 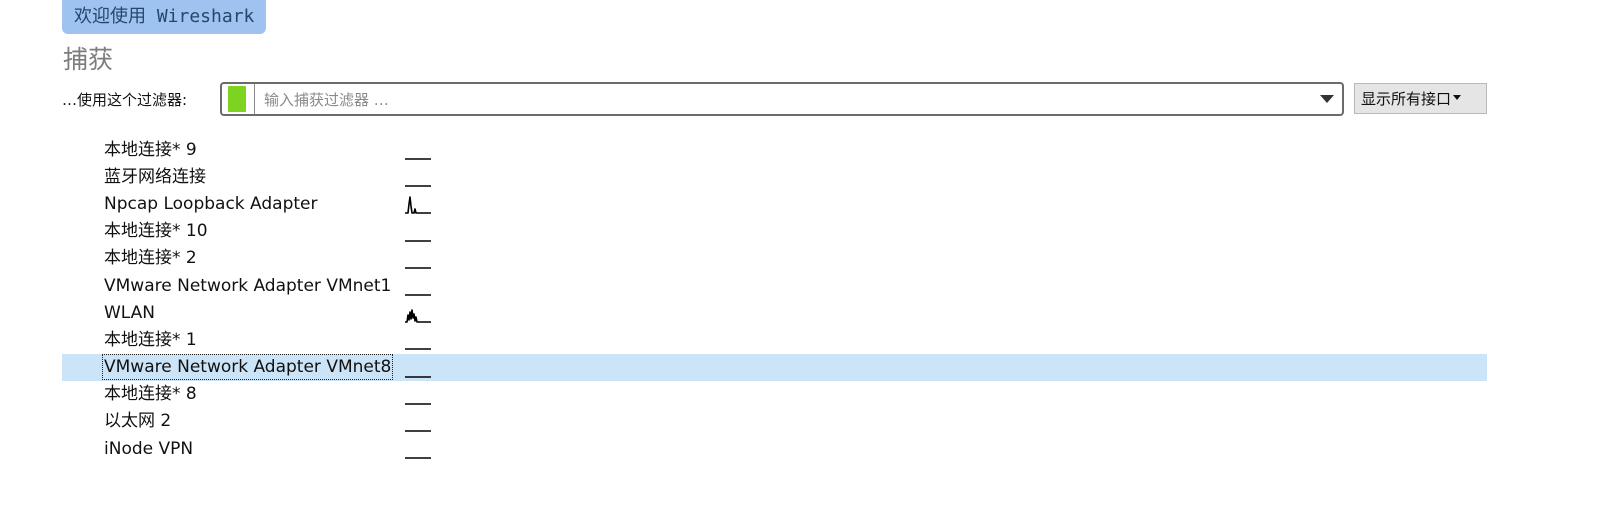 I want to click on caret-down-icon, so click(x=1457, y=97).